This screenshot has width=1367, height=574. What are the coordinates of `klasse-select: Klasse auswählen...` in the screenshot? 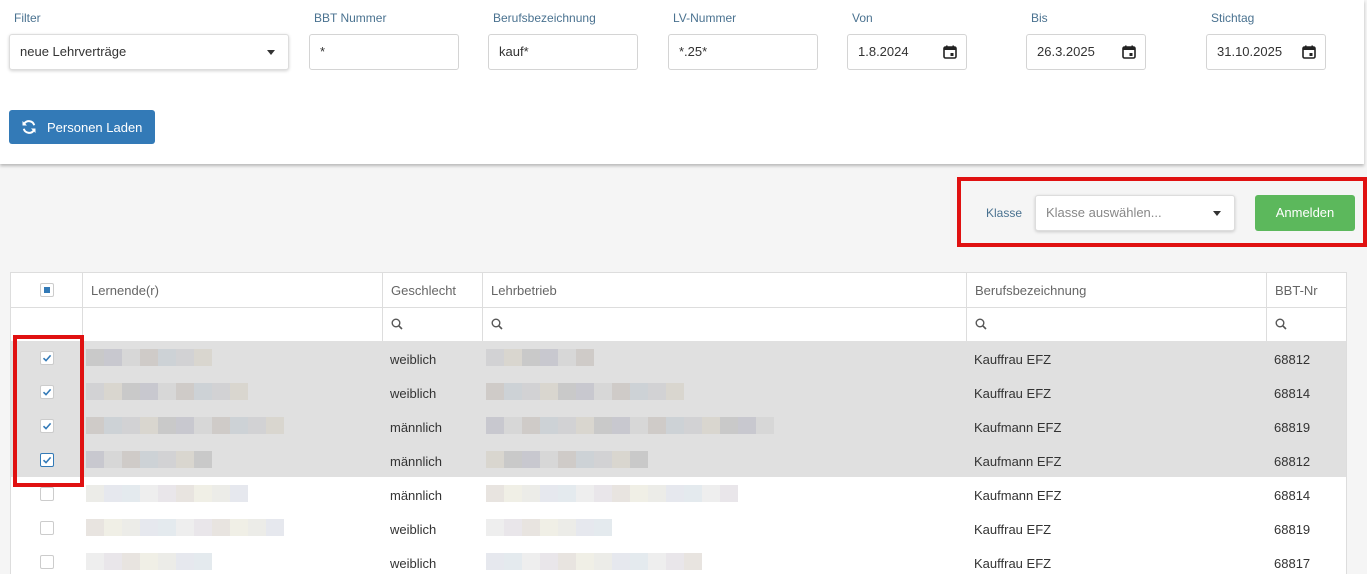 It's located at (1135, 213).